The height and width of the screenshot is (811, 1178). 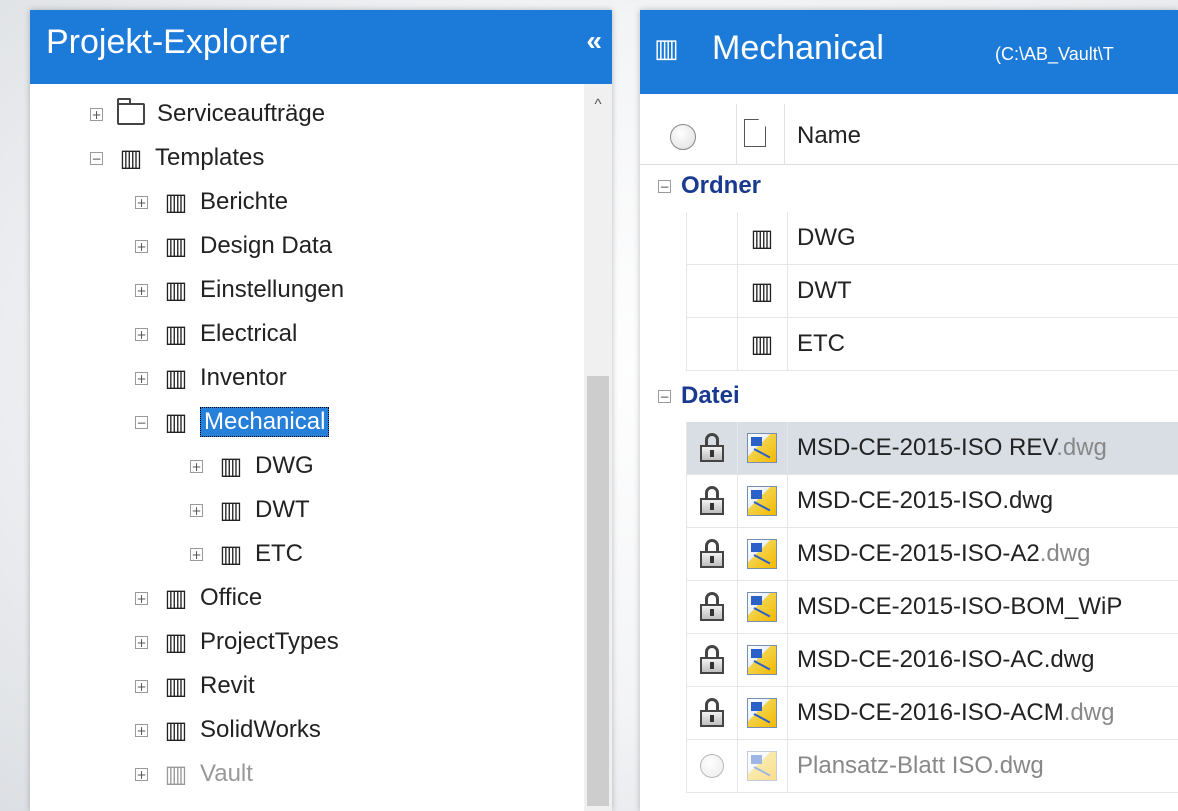 I want to click on tree-node-design-data: + ▥ Design Data, so click(x=233, y=246).